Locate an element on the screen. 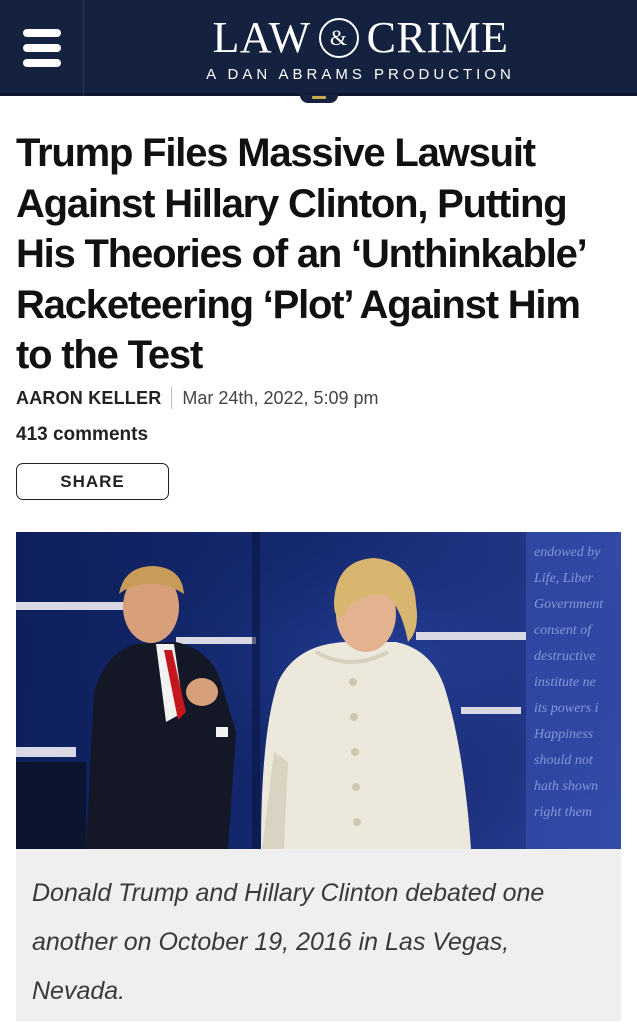 The height and width of the screenshot is (1024, 637). backdrop-word: destructive is located at coordinates (564, 656).